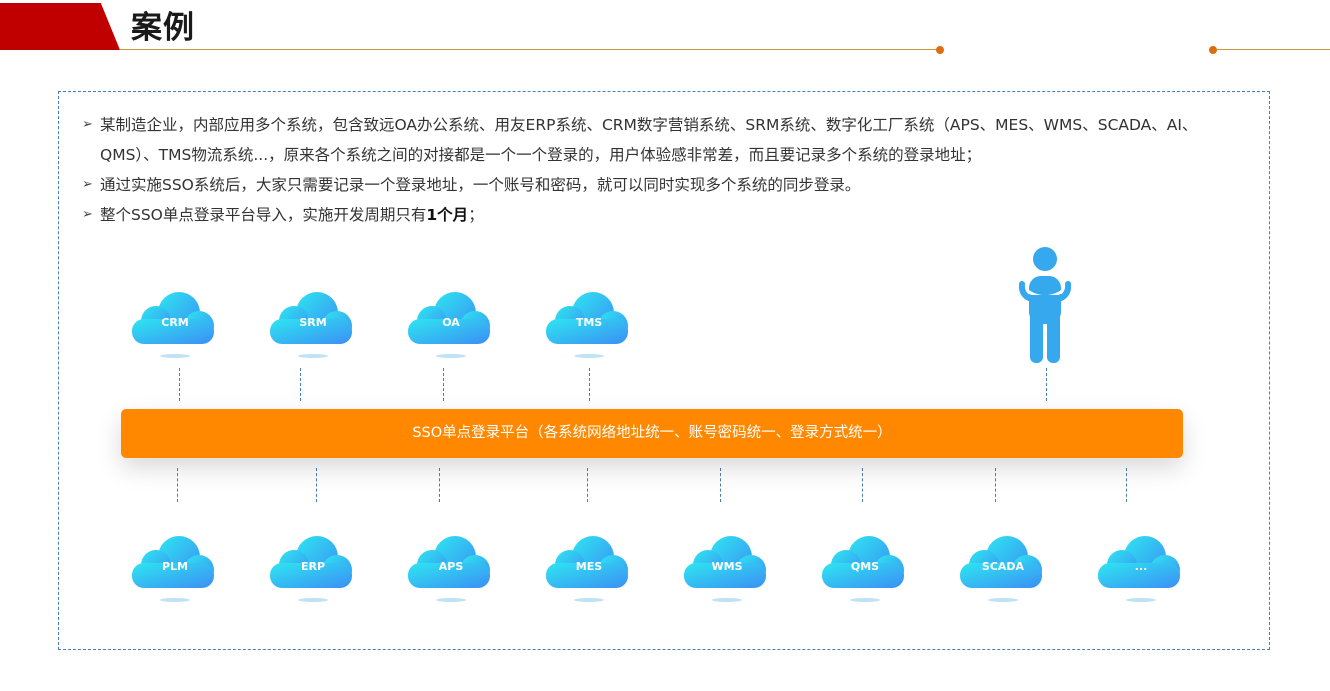  I want to click on title-rule-right, so click(1273, 49).